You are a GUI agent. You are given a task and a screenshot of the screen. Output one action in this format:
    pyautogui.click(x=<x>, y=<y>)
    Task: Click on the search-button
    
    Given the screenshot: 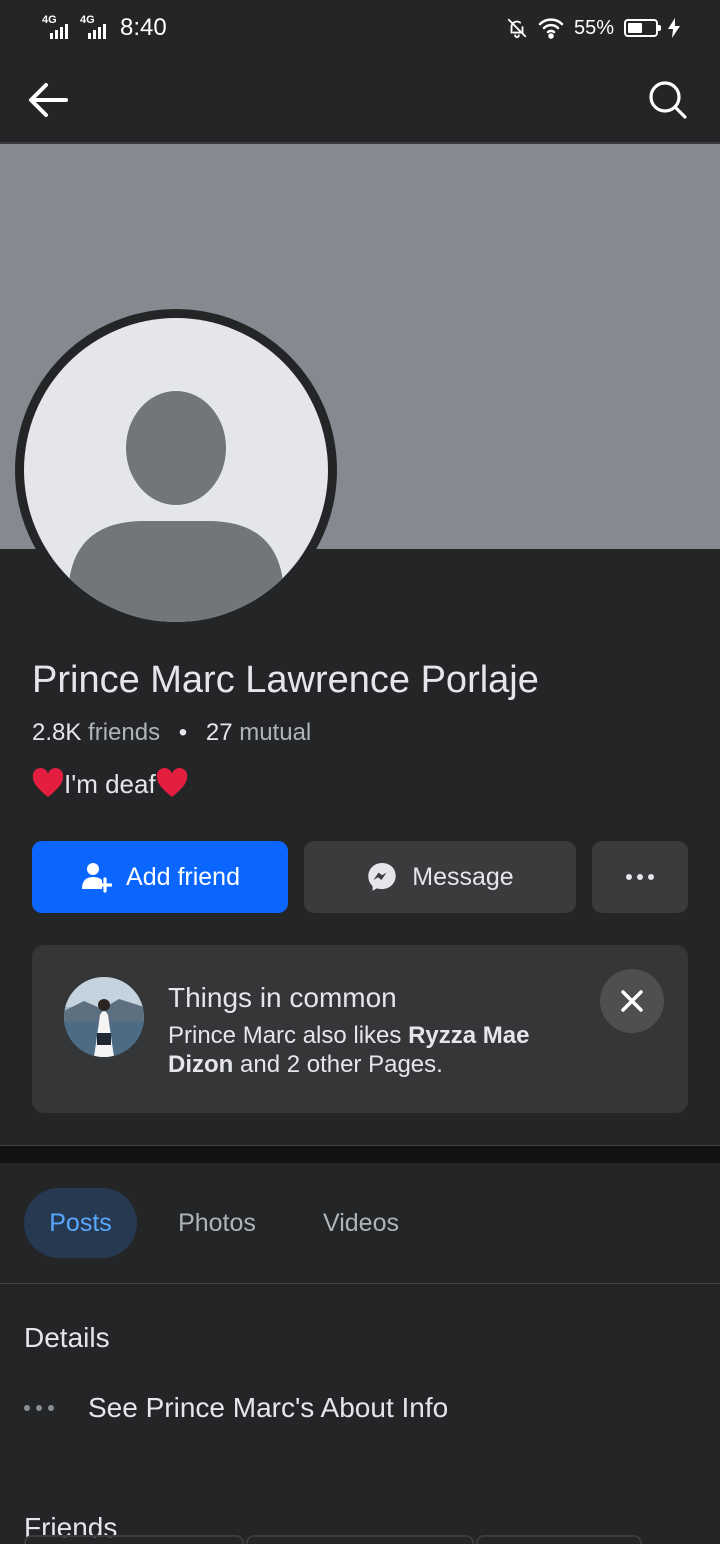 What is the action you would take?
    pyautogui.click(x=668, y=100)
    